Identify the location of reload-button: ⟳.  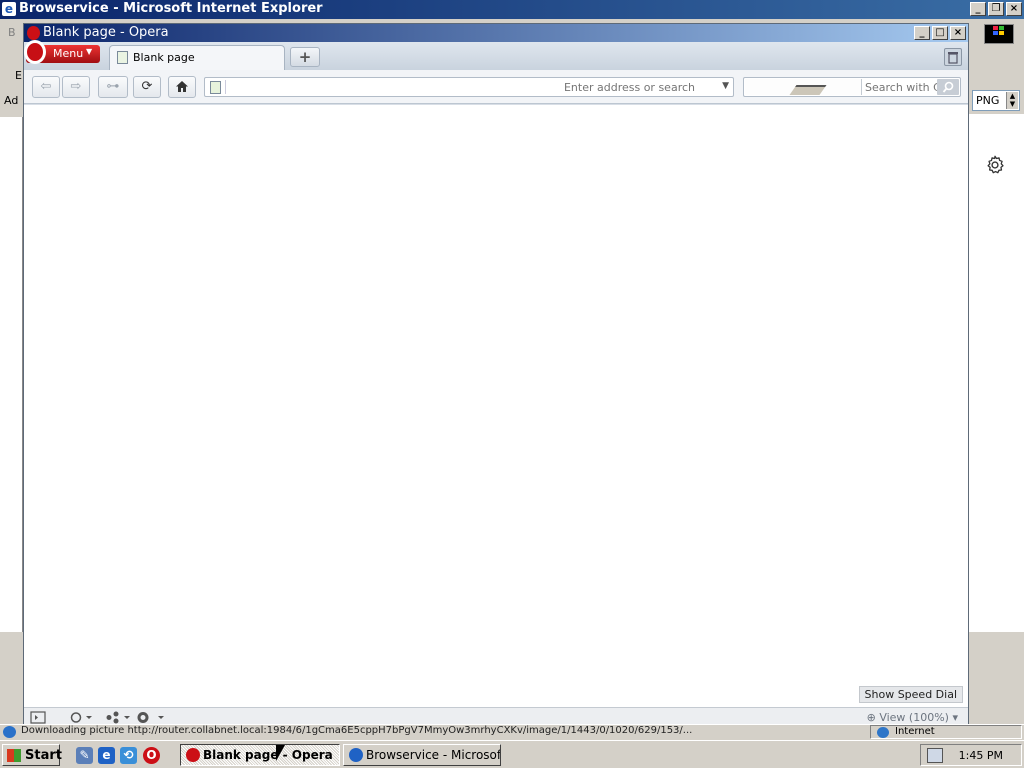
(147, 87).